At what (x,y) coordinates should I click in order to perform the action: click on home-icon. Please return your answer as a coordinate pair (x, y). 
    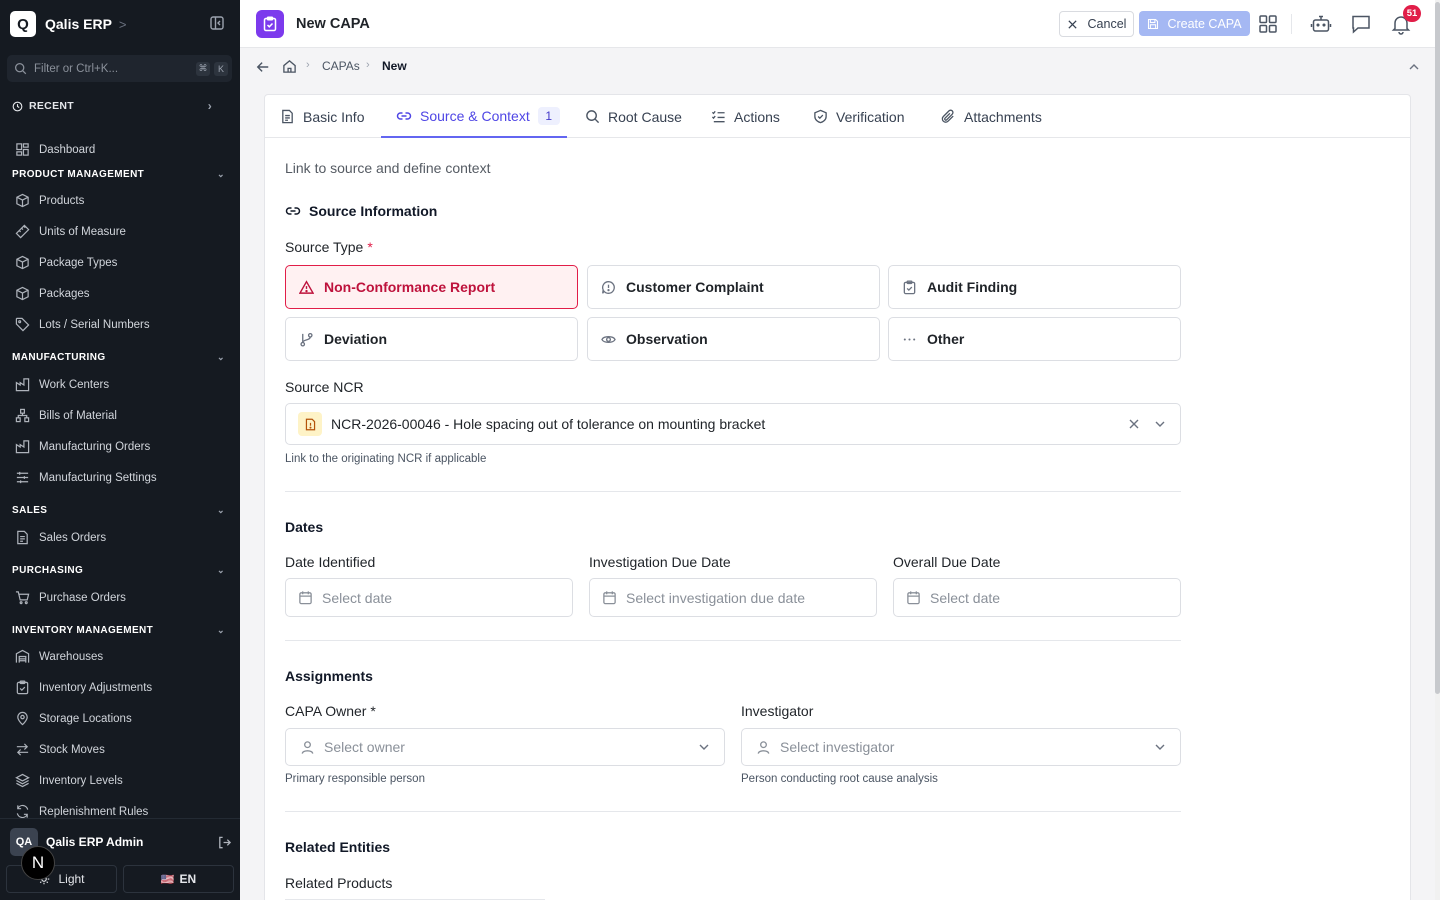
    Looking at the image, I should click on (289, 66).